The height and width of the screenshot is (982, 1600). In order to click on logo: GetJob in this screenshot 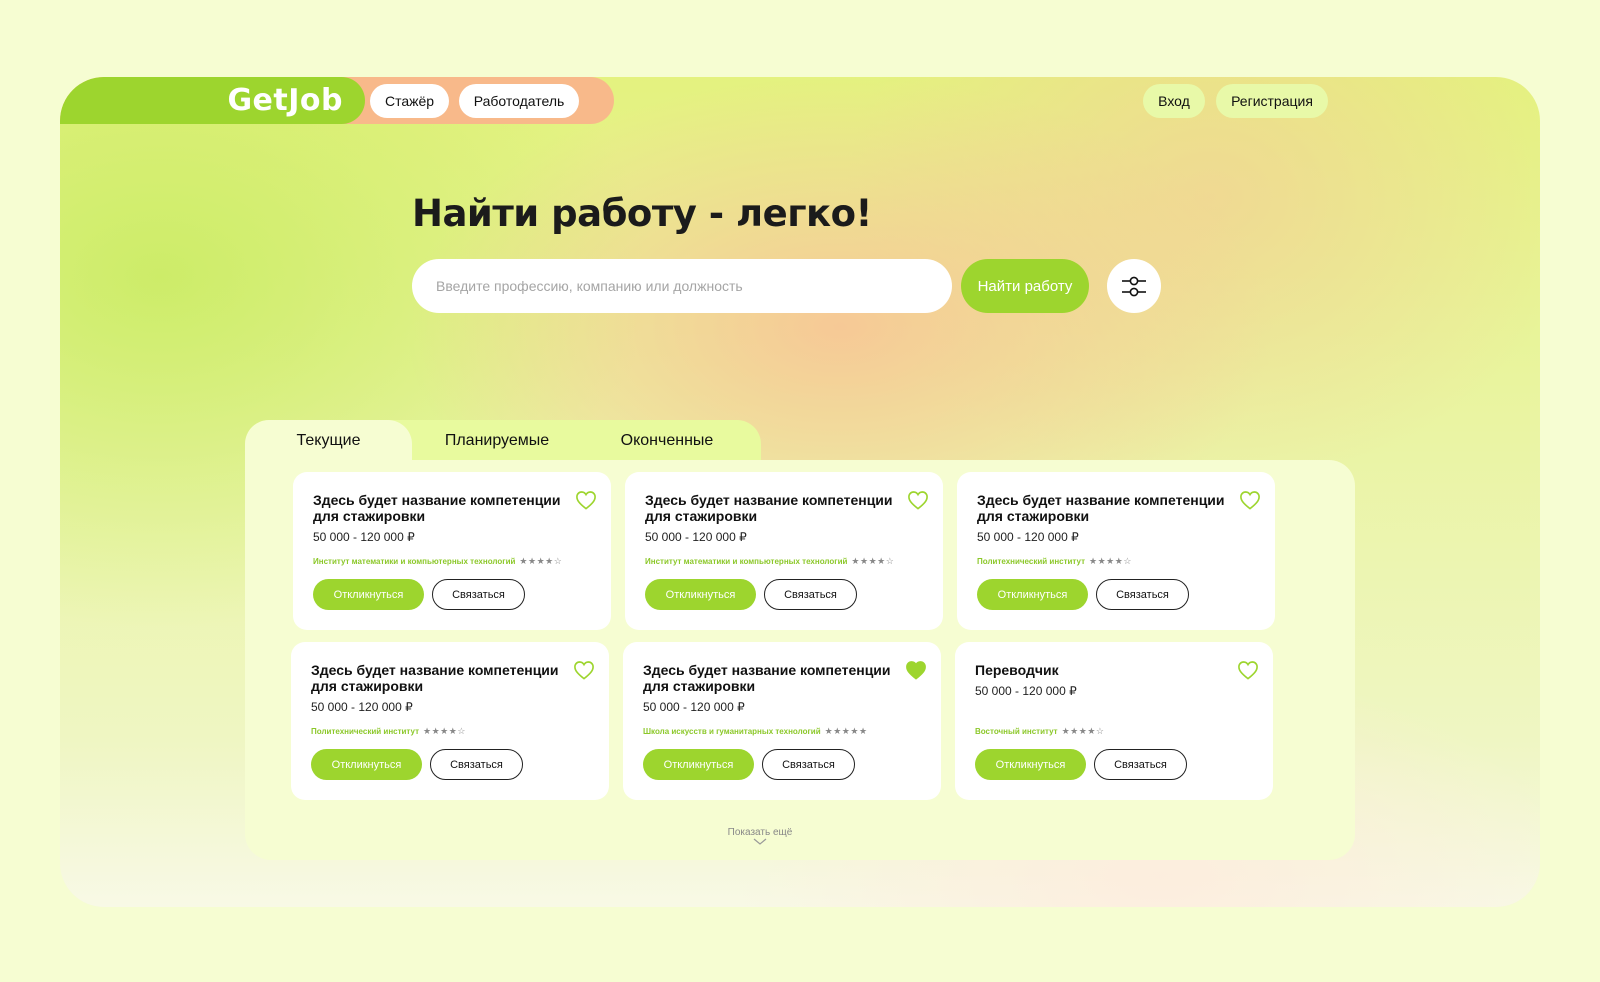, I will do `click(285, 100)`.